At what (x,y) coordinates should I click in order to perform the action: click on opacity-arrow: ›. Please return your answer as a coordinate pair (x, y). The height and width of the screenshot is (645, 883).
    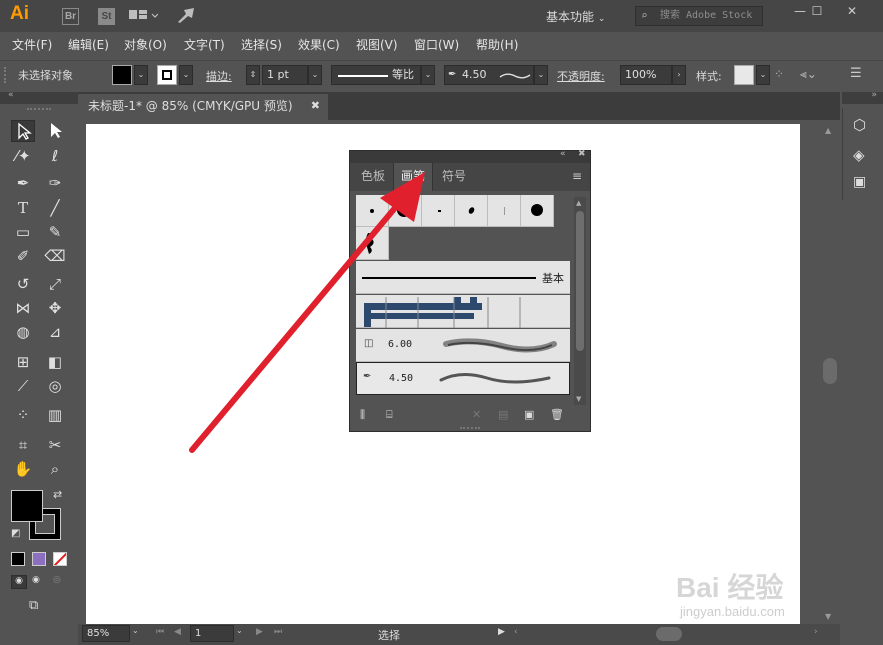
    Looking at the image, I should click on (679, 75).